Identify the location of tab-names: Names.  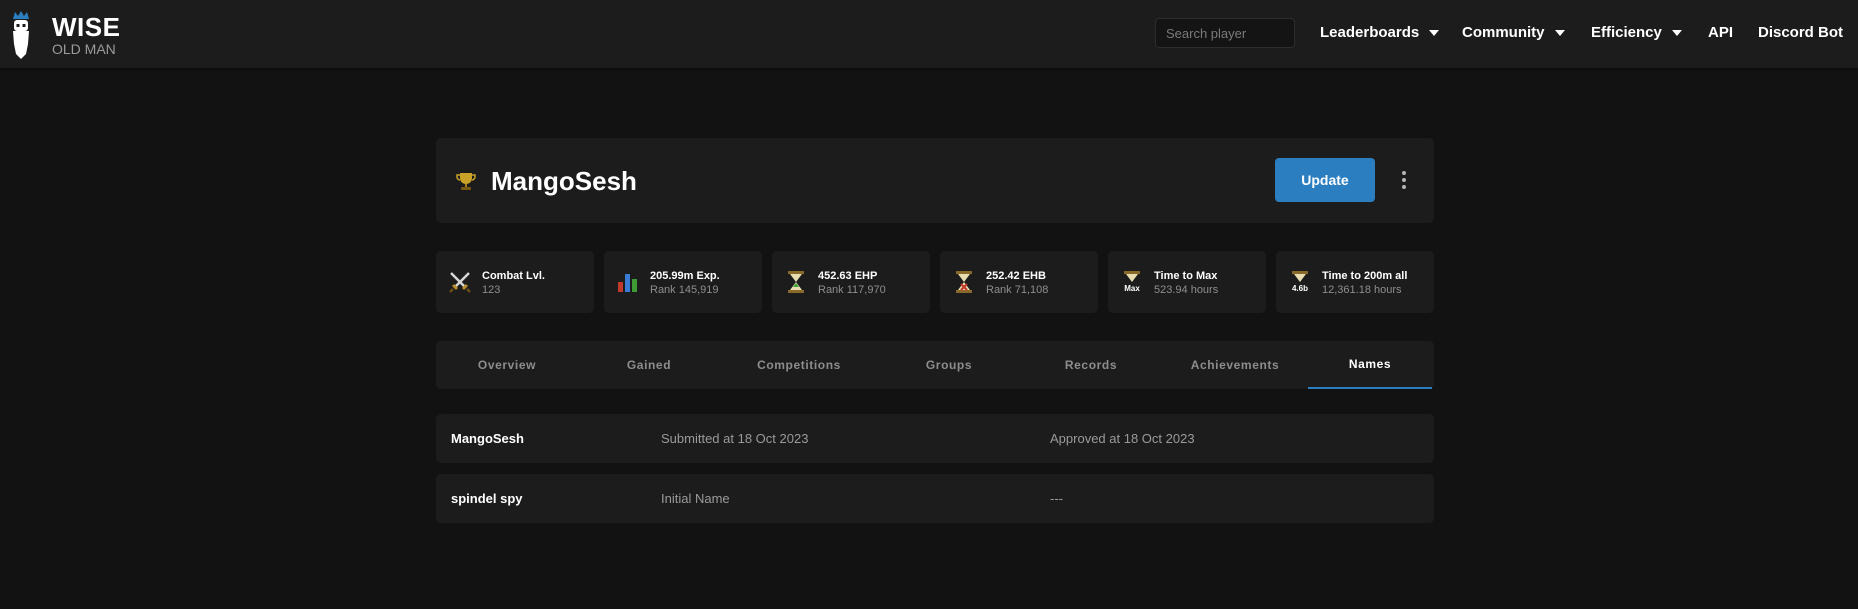
(1370, 365).